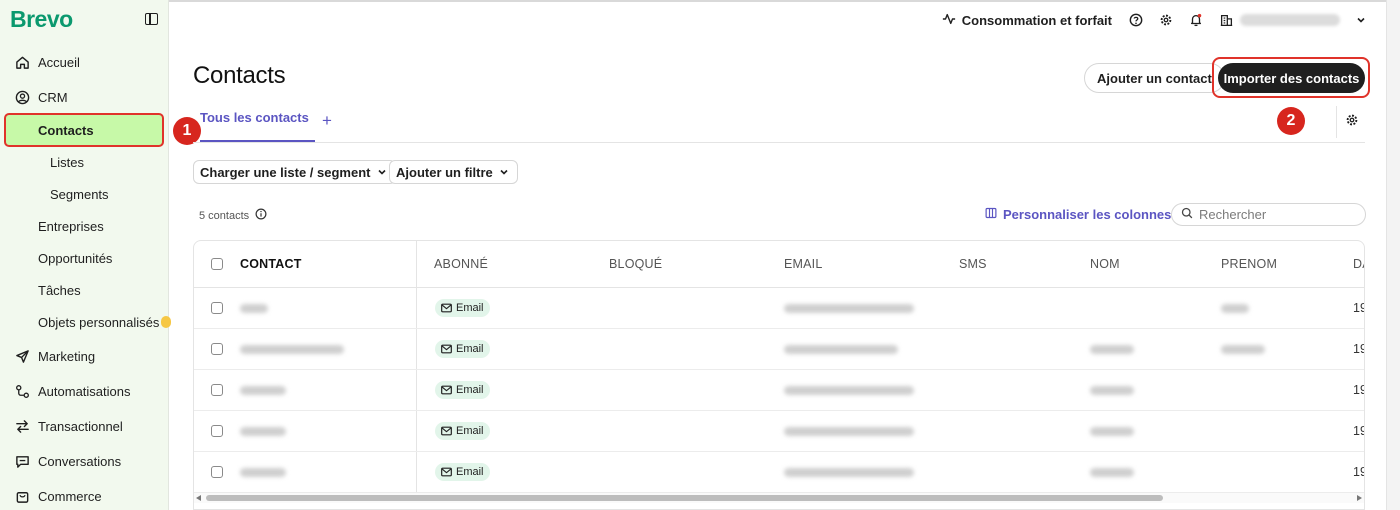  I want to click on page-scrollbar, so click(1393, 255).